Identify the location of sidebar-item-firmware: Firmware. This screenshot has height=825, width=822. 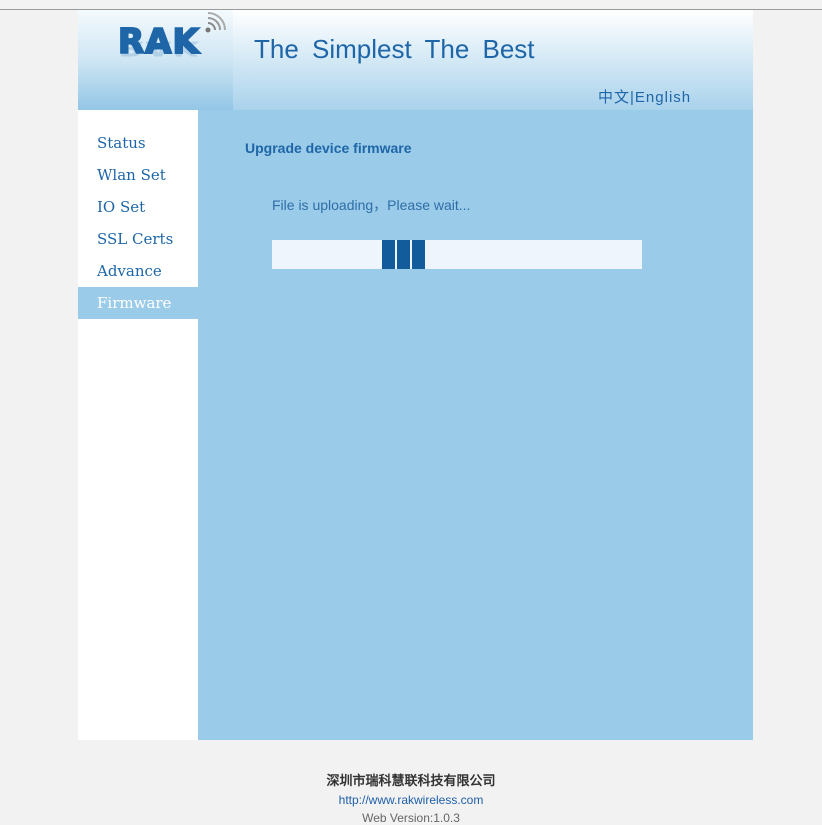
(138, 303).